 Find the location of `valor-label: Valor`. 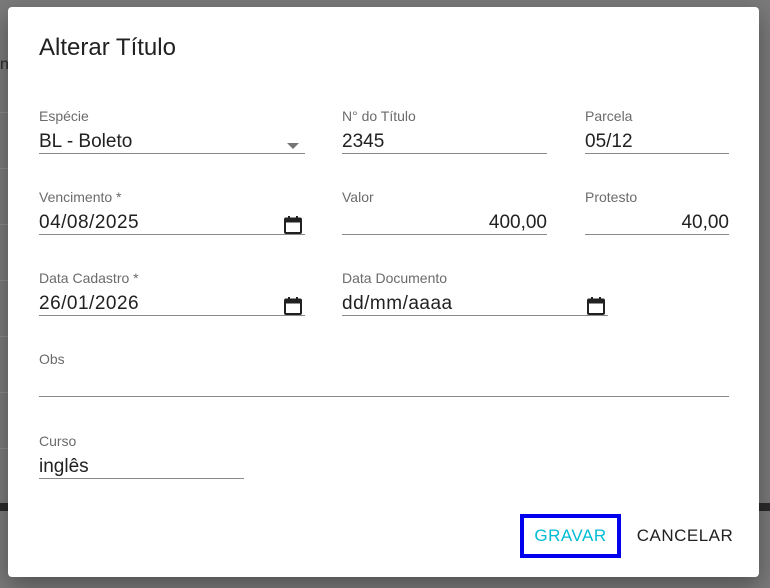

valor-label: Valor is located at coordinates (358, 197).